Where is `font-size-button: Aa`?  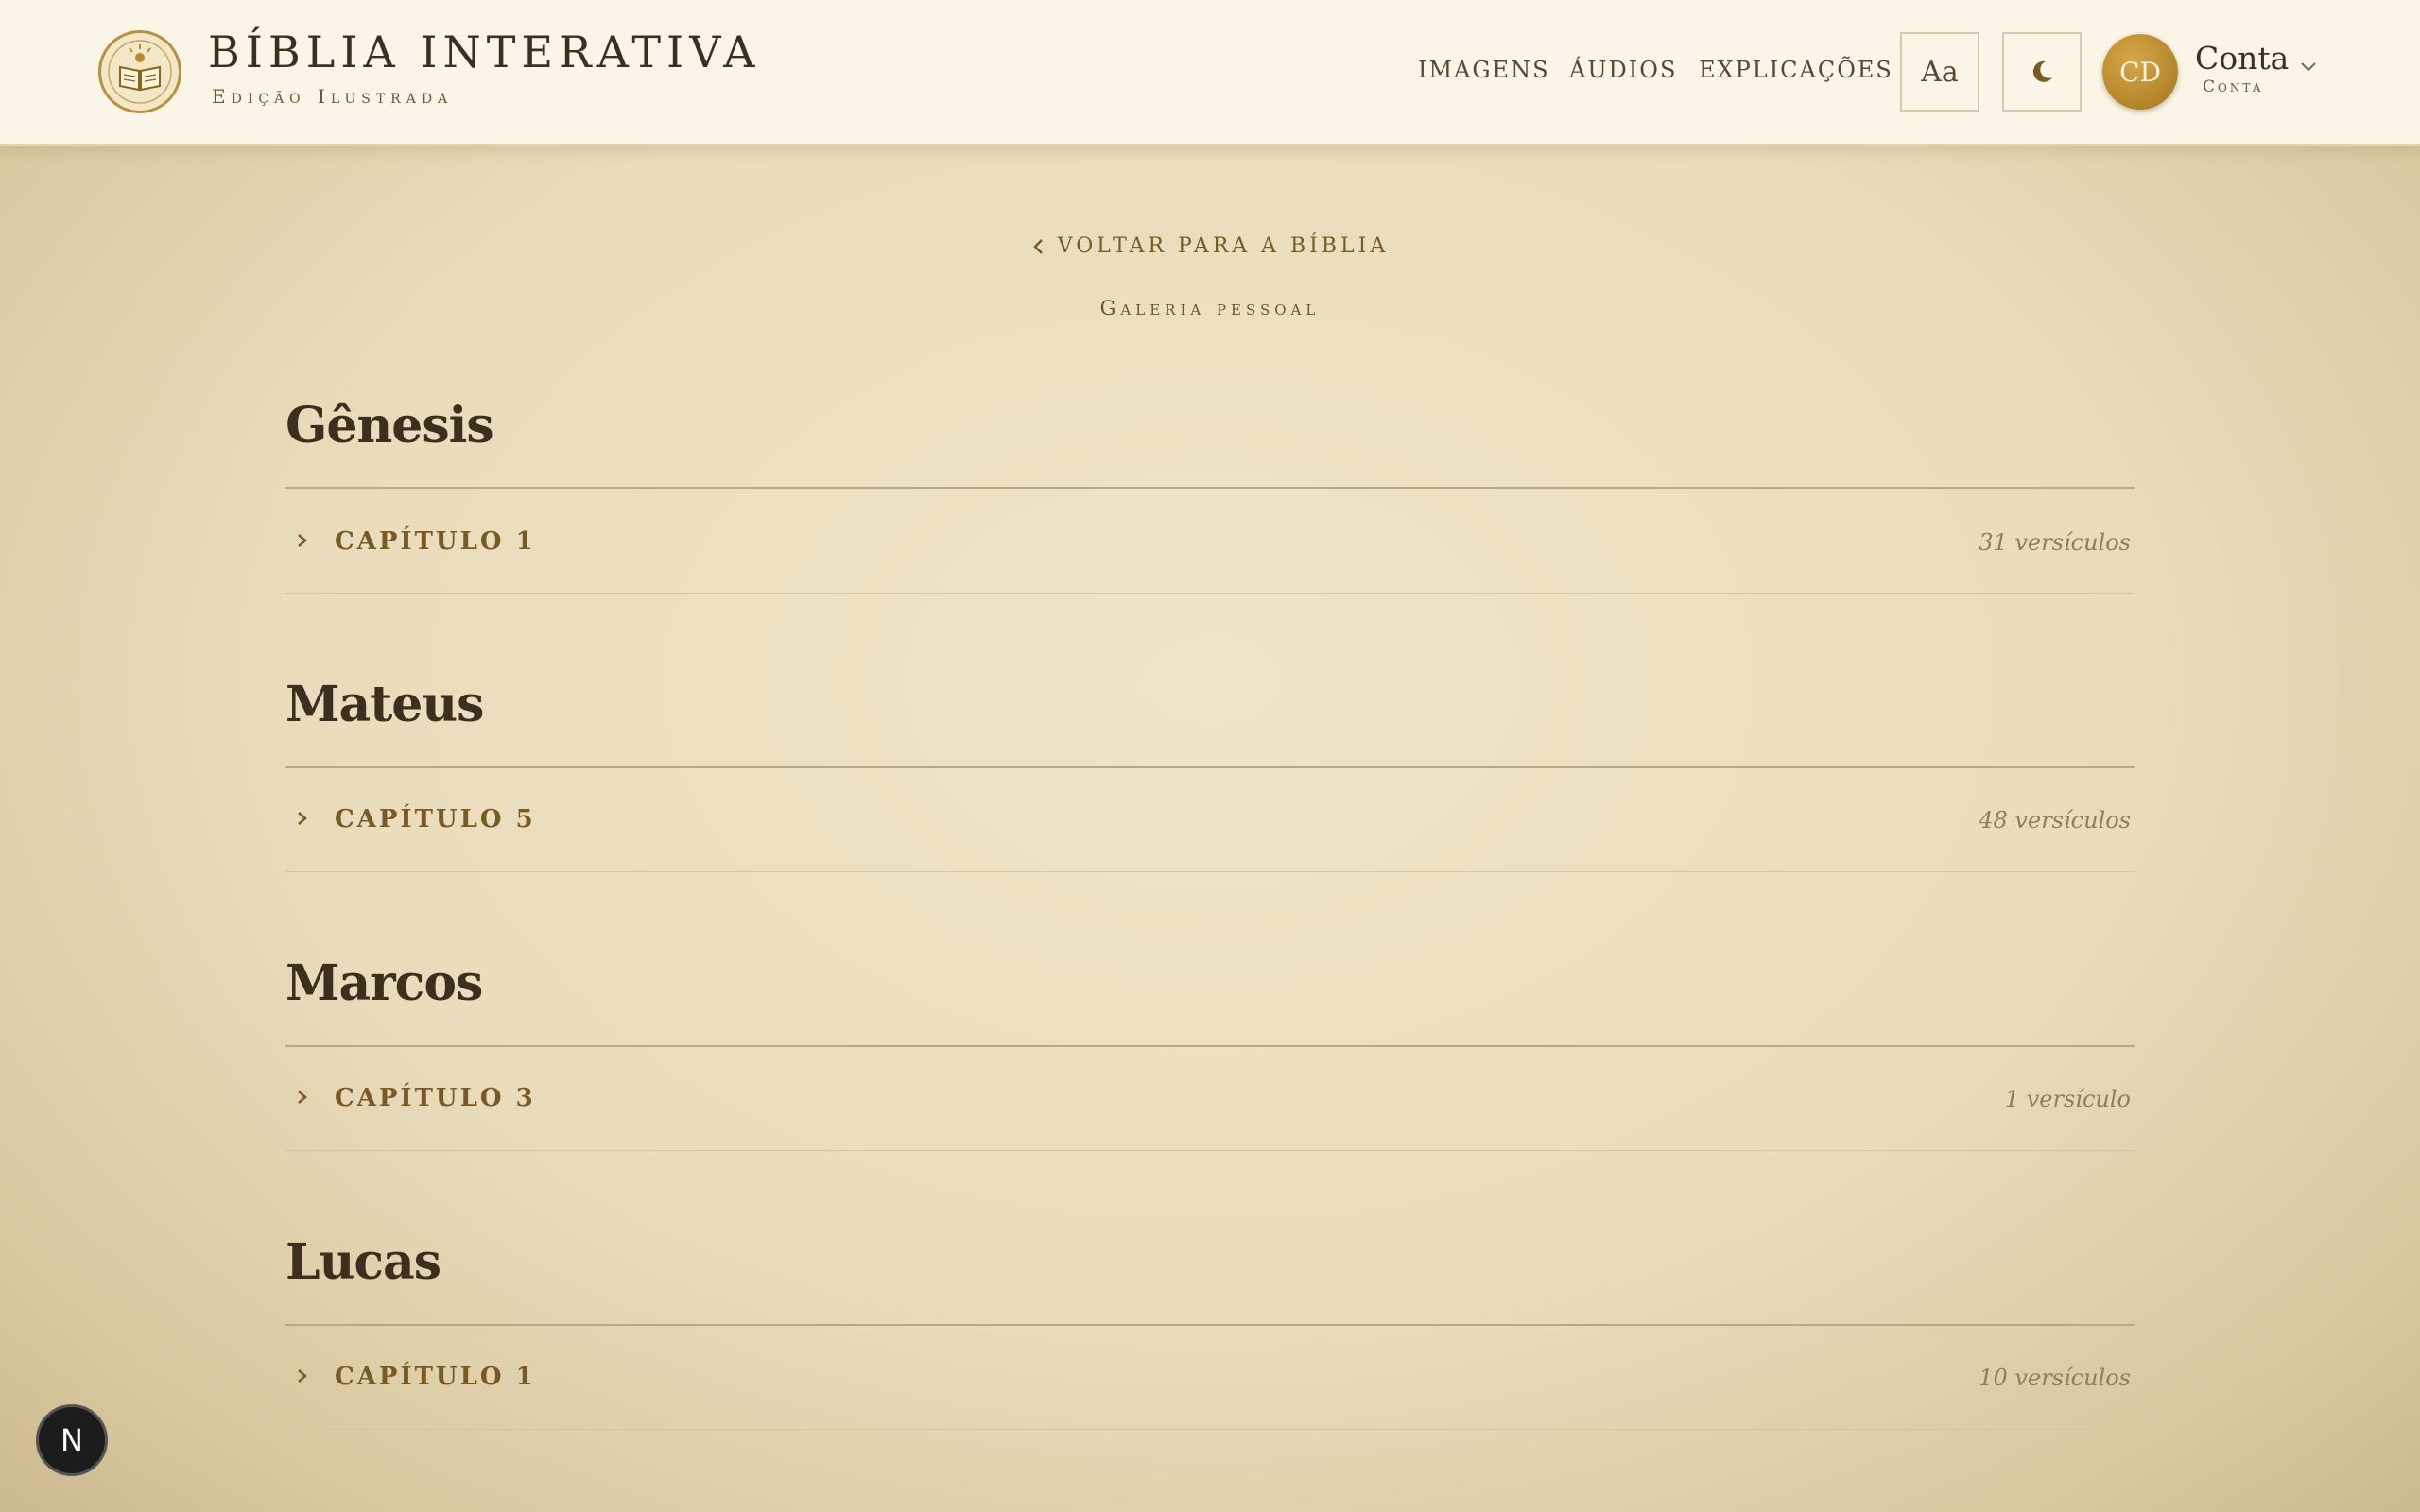
font-size-button: Aa is located at coordinates (1940, 72).